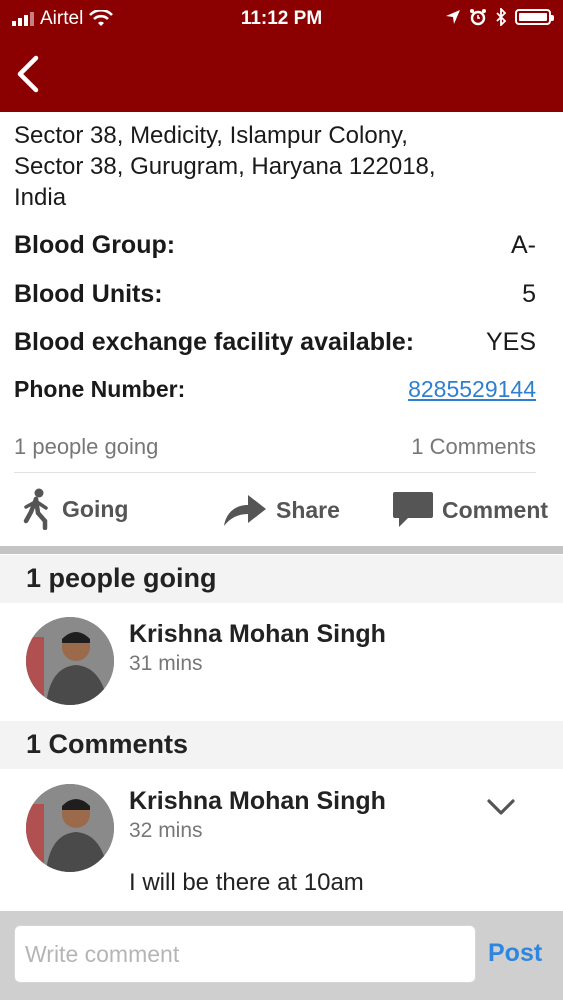 The image size is (563, 1000). I want to click on blood-units-value: 5, so click(529, 294).